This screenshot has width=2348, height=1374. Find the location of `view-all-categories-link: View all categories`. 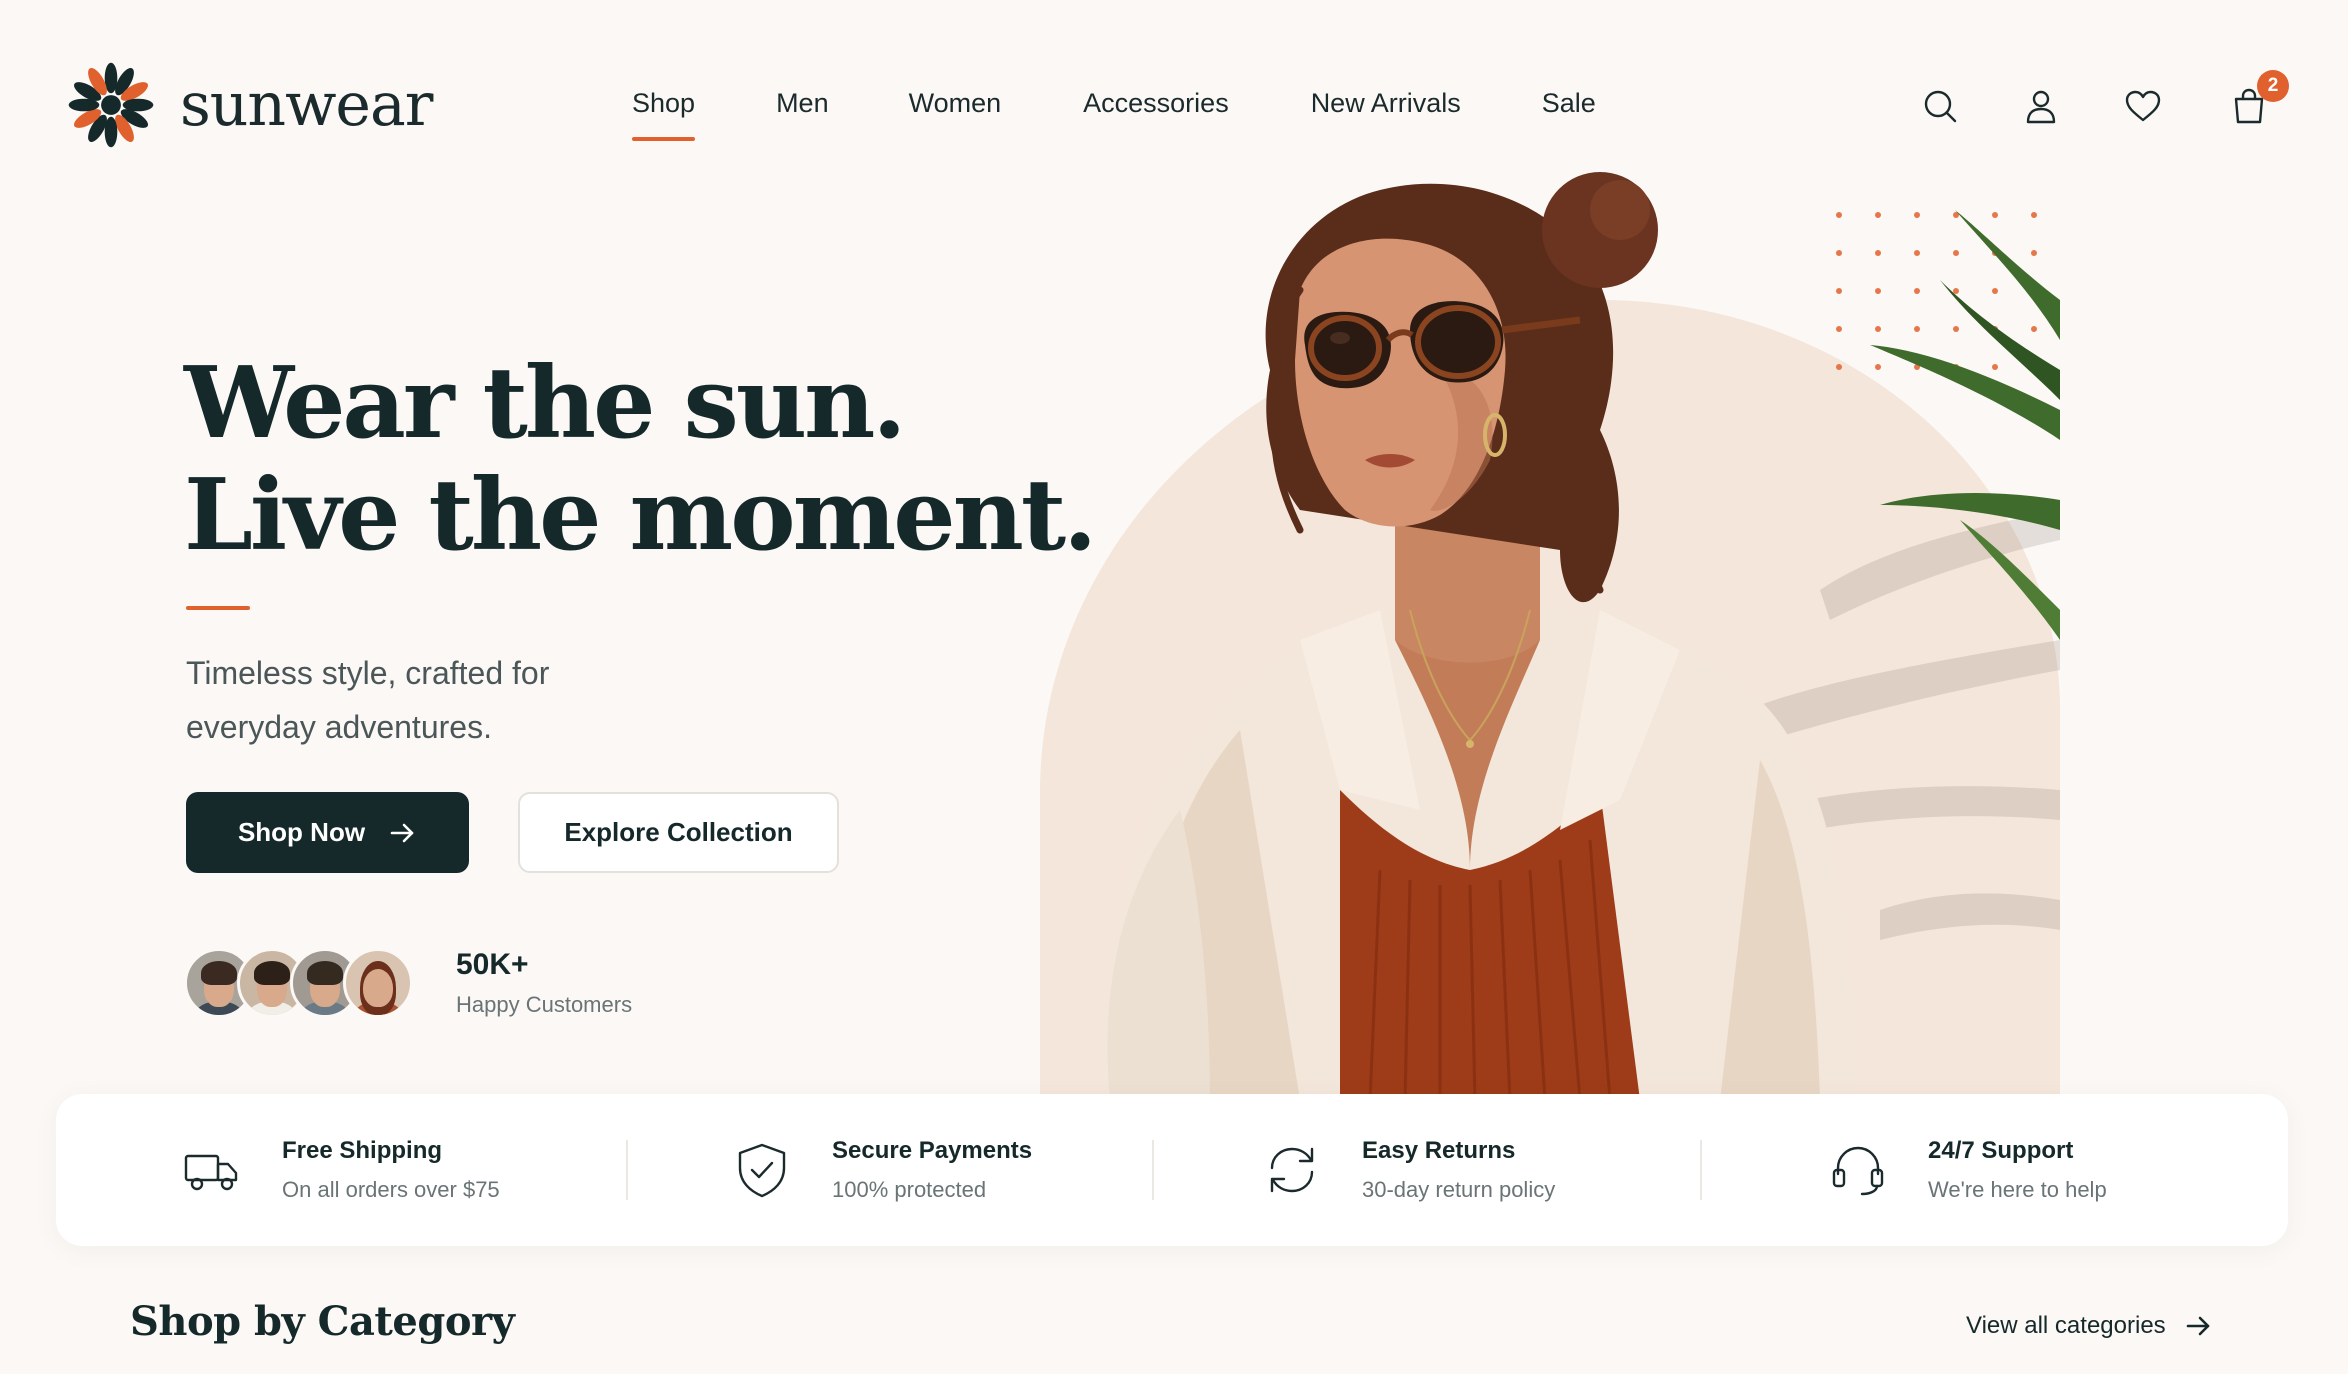

view-all-categories-link: View all categories is located at coordinates (2089, 1326).